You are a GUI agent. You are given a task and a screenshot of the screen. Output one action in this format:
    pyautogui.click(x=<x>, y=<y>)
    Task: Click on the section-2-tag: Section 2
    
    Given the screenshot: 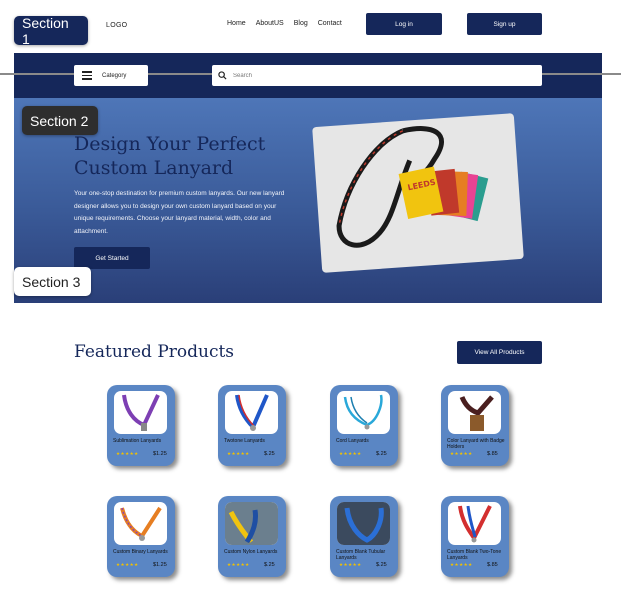 What is the action you would take?
    pyautogui.click(x=60, y=120)
    